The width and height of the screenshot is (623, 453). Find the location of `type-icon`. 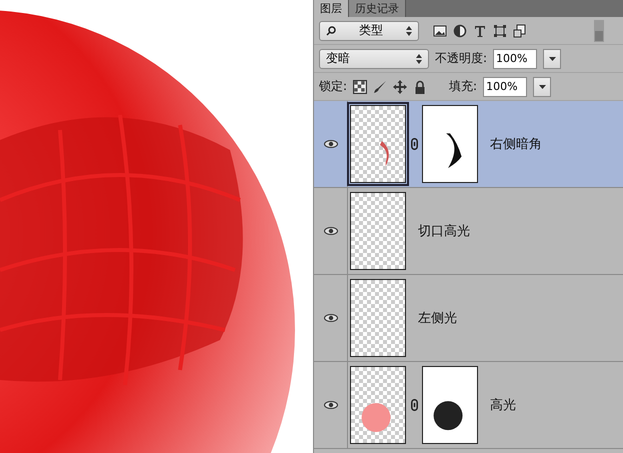

type-icon is located at coordinates (480, 31).